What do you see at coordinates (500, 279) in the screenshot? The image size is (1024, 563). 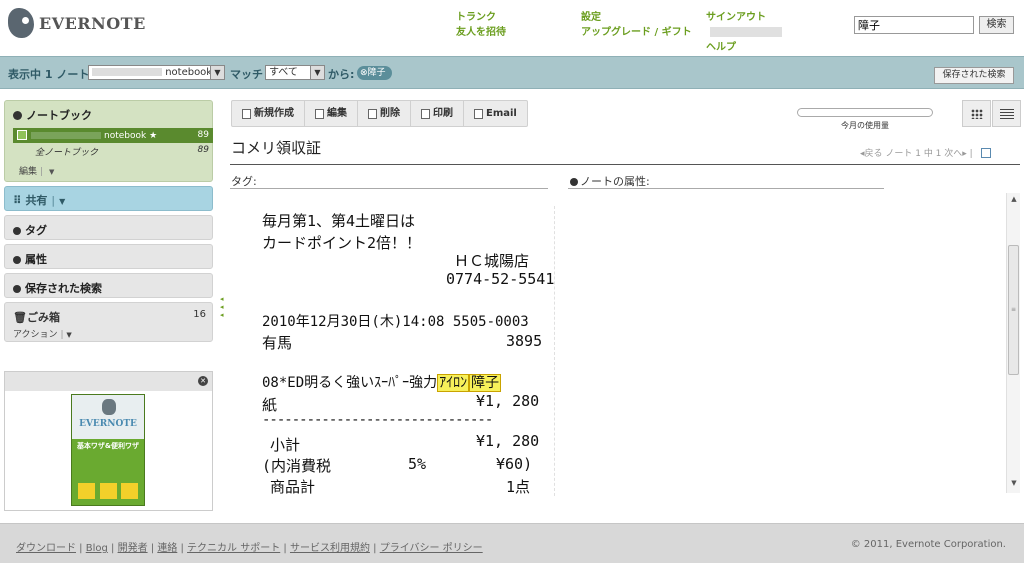 I see `receipt-phone: 0774-52-5541` at bounding box center [500, 279].